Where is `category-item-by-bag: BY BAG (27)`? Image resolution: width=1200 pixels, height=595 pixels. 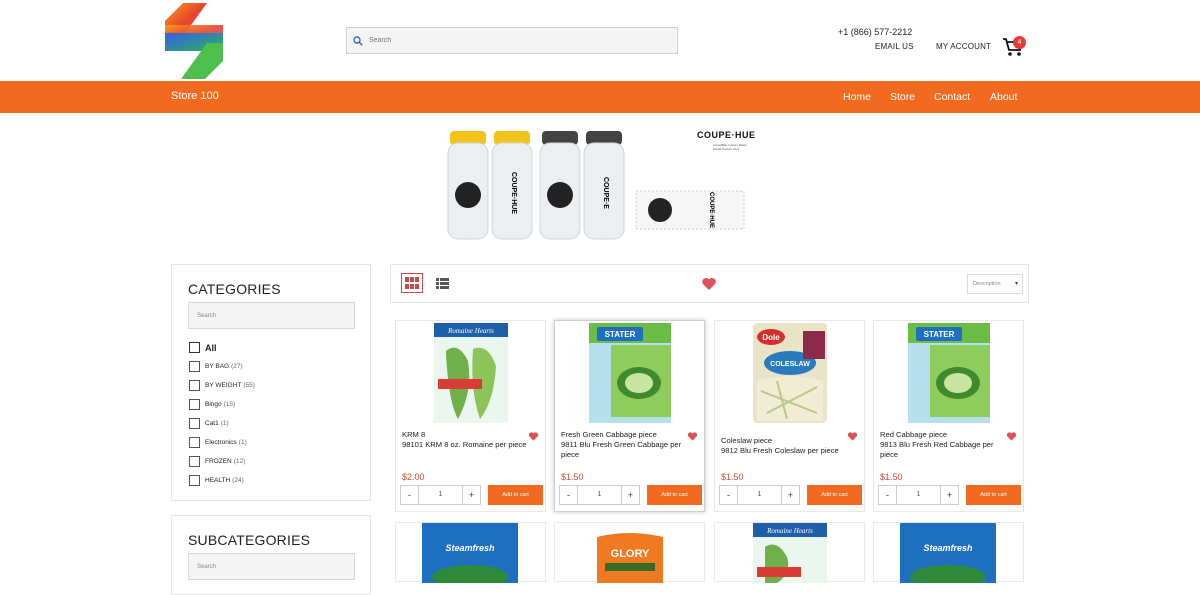
category-item-by-bag: BY BAG (27) is located at coordinates (274, 366).